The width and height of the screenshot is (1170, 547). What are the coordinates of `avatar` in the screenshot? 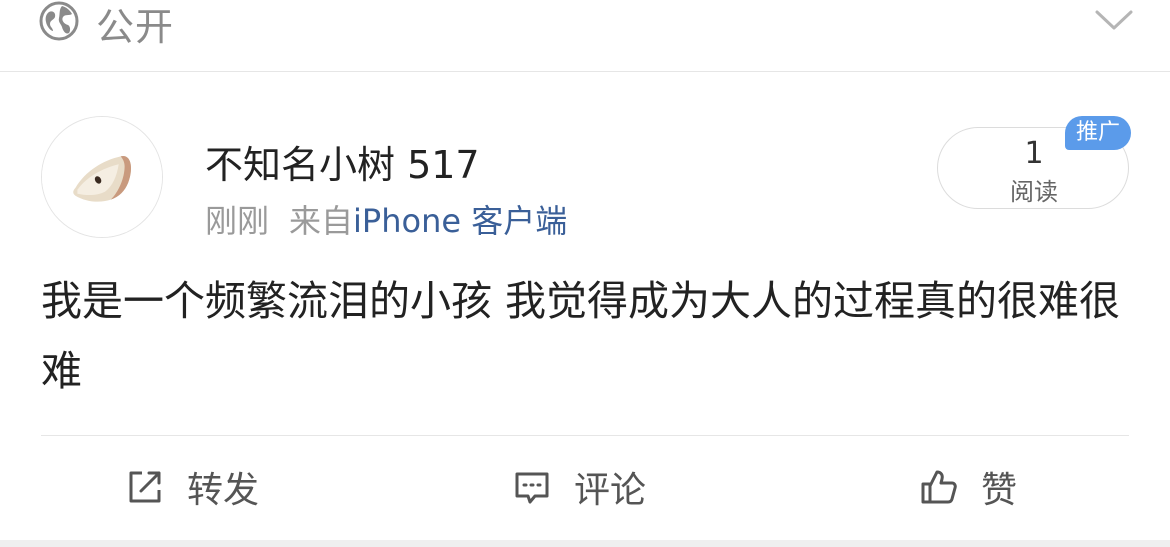 It's located at (102, 177).